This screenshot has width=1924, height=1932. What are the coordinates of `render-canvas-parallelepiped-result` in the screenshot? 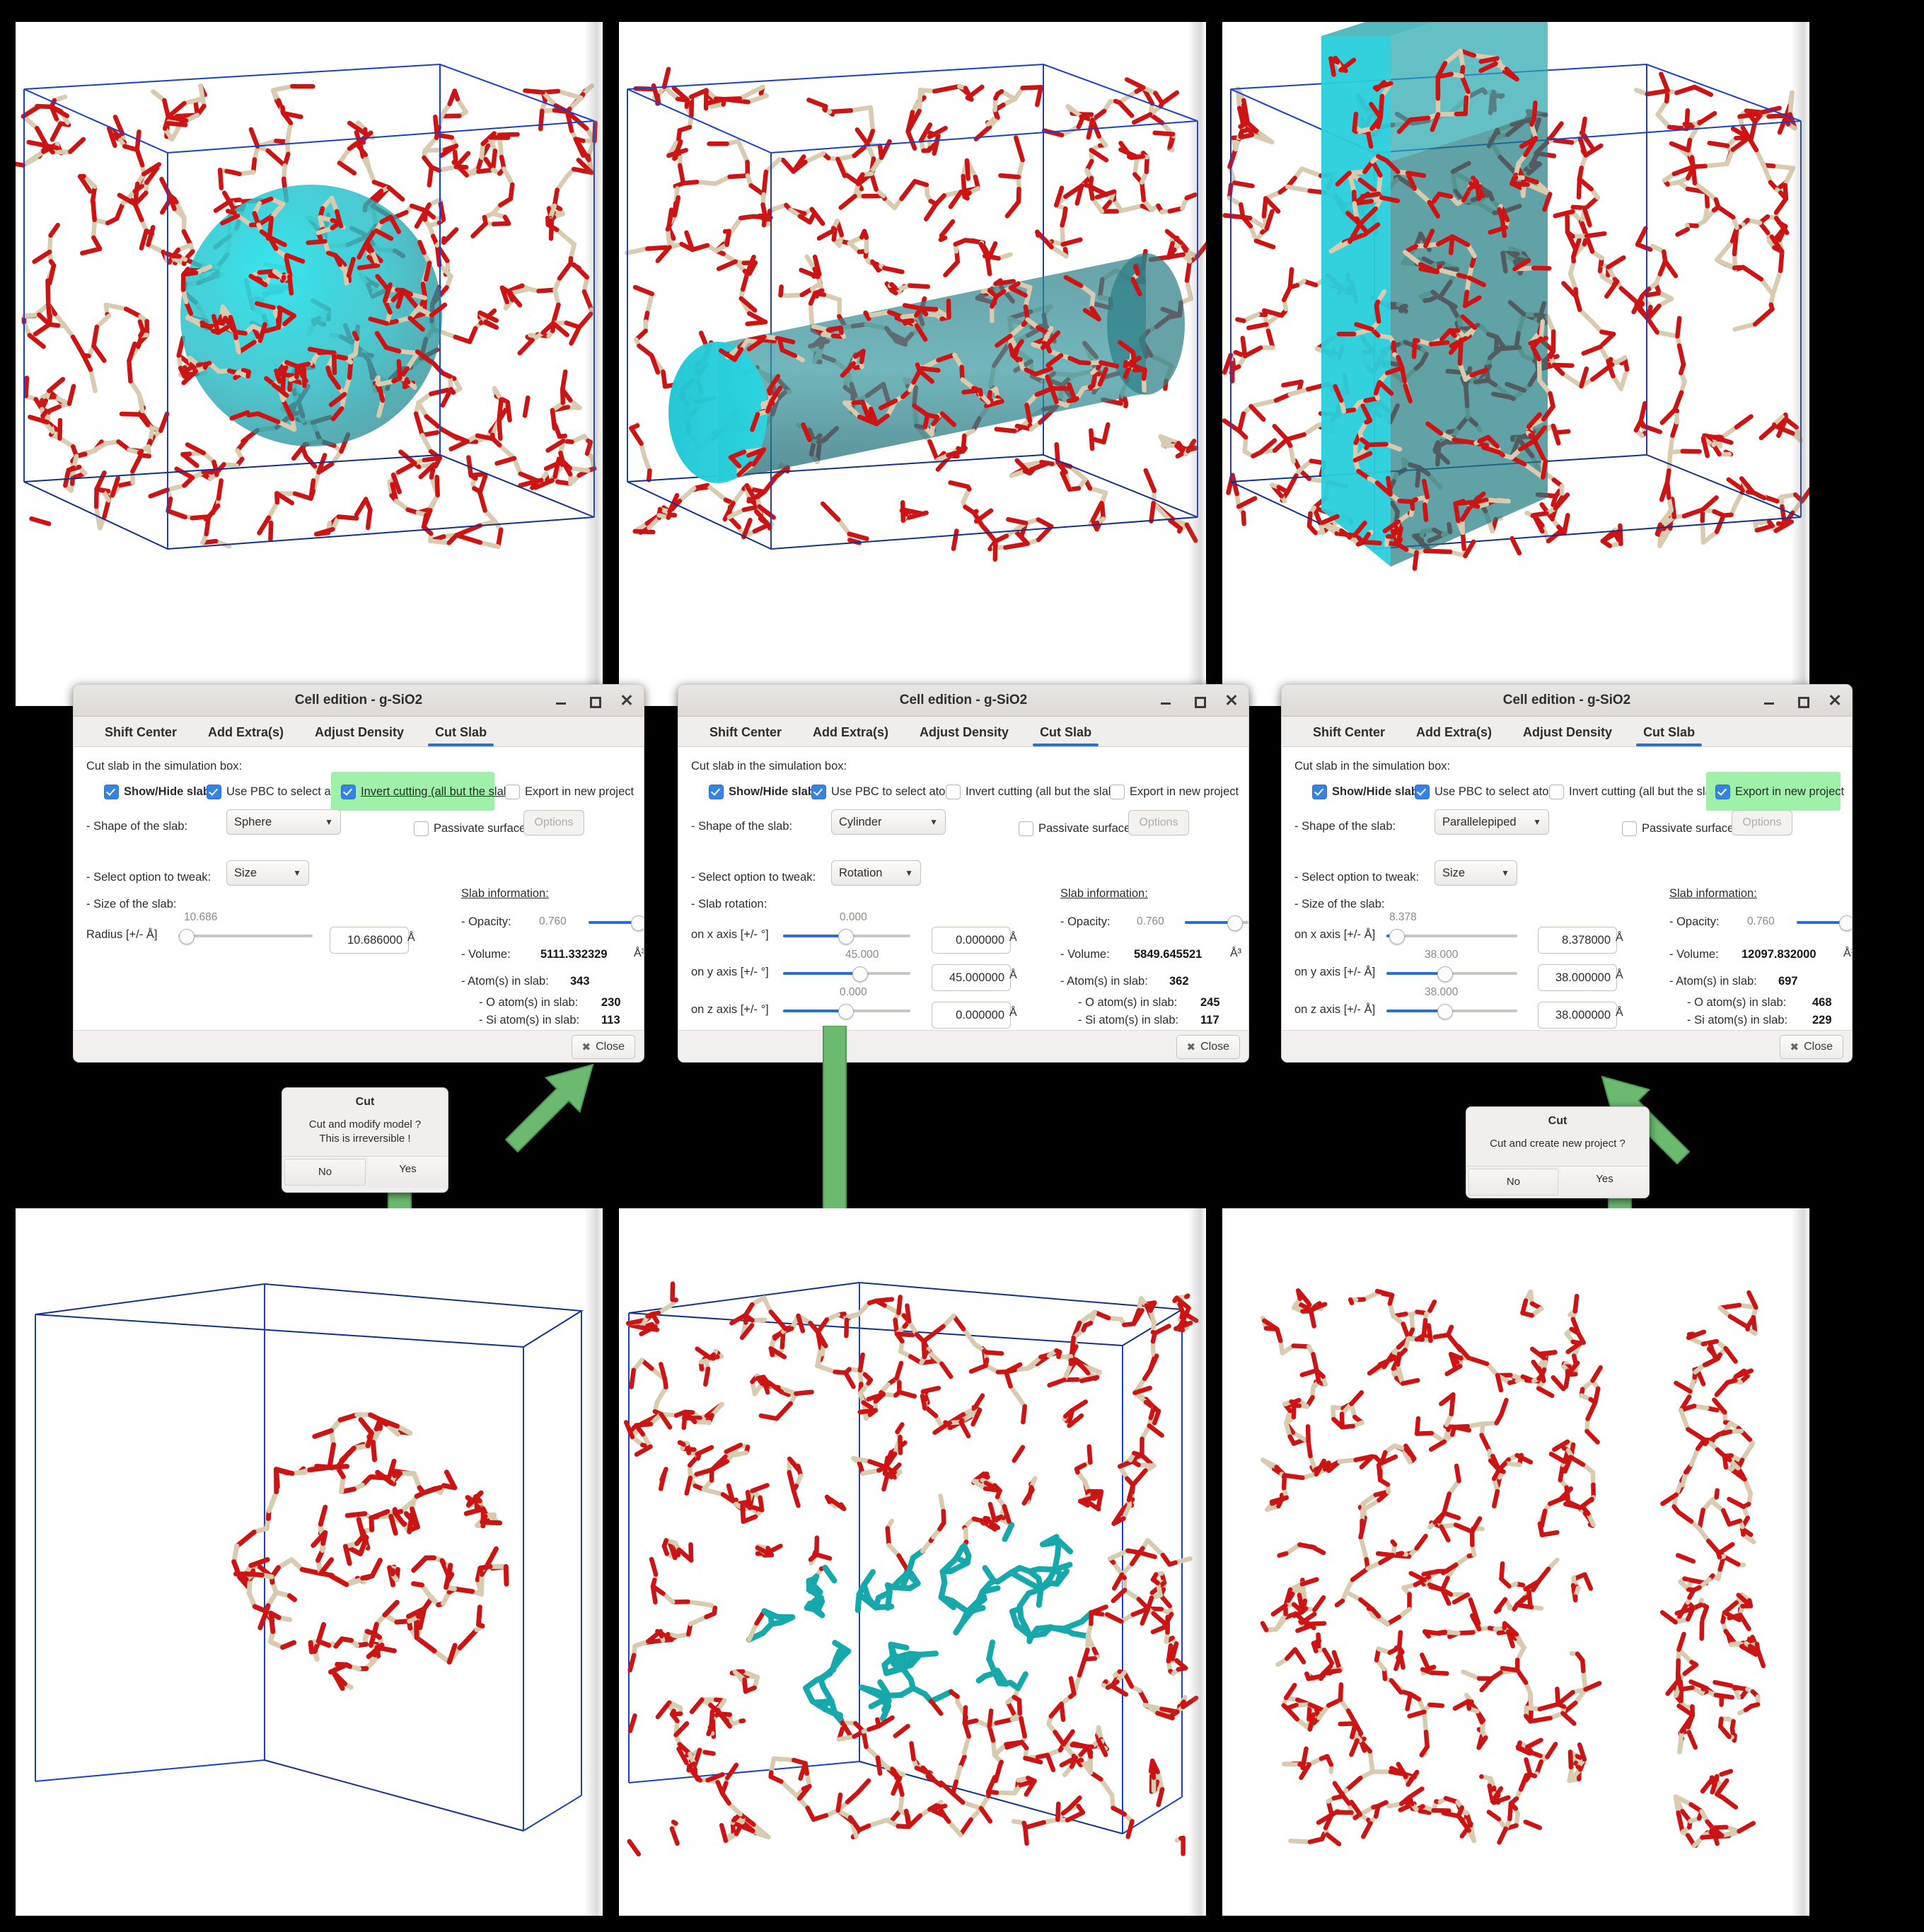 It's located at (1516, 1562).